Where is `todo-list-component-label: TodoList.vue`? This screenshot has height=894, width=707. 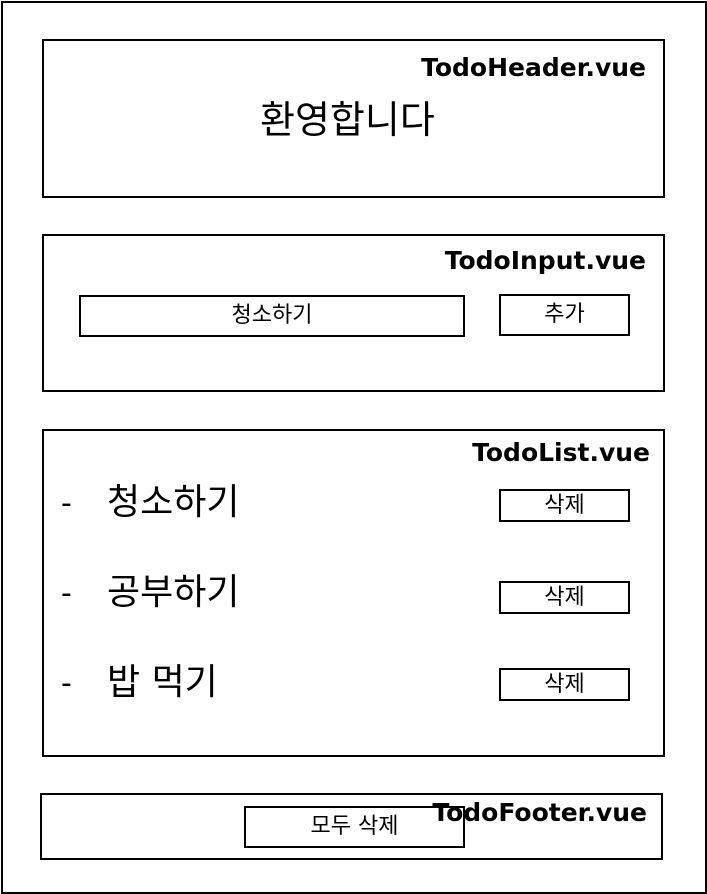 todo-list-component-label: TodoList.vue is located at coordinates (561, 452).